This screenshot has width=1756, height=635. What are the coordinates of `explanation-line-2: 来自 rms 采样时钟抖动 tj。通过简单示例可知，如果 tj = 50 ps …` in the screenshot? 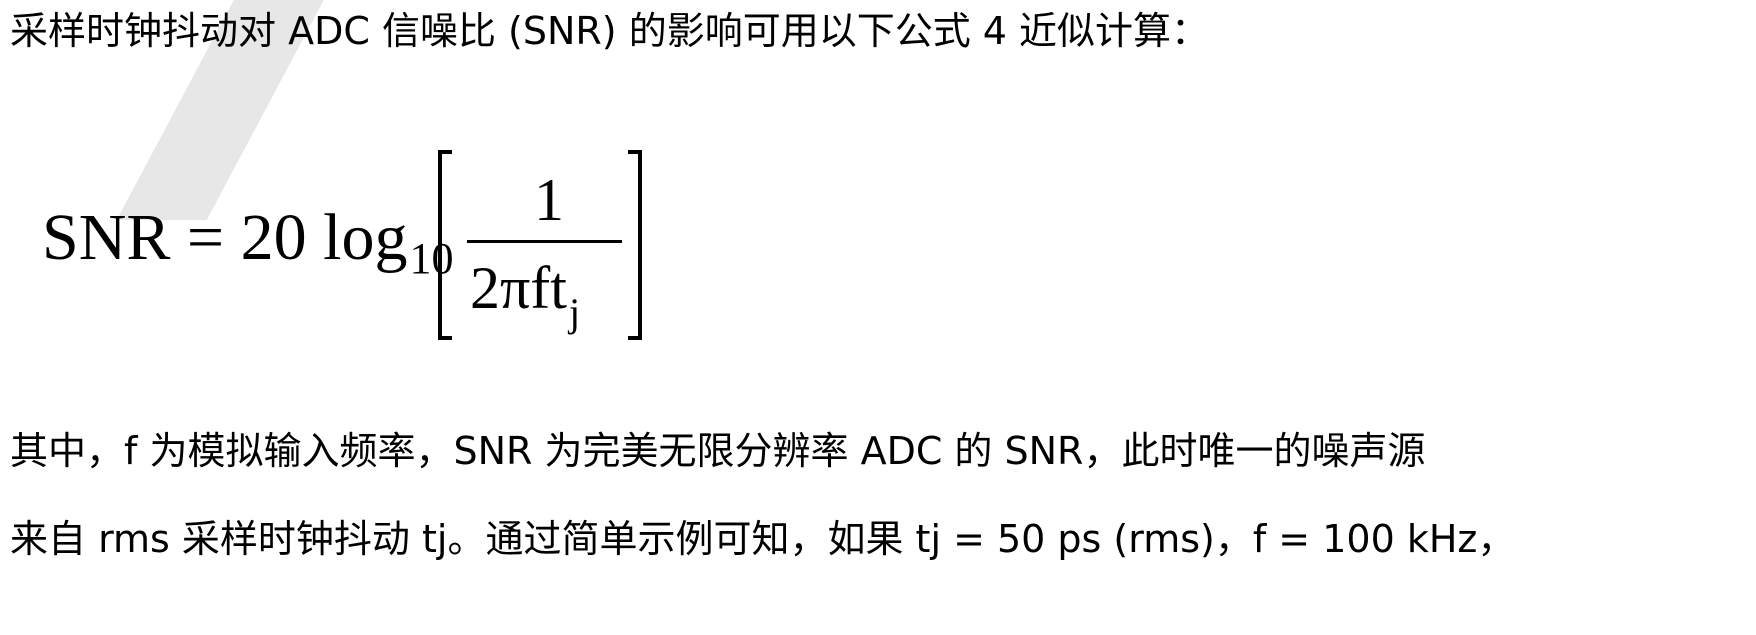 It's located at (763, 539).